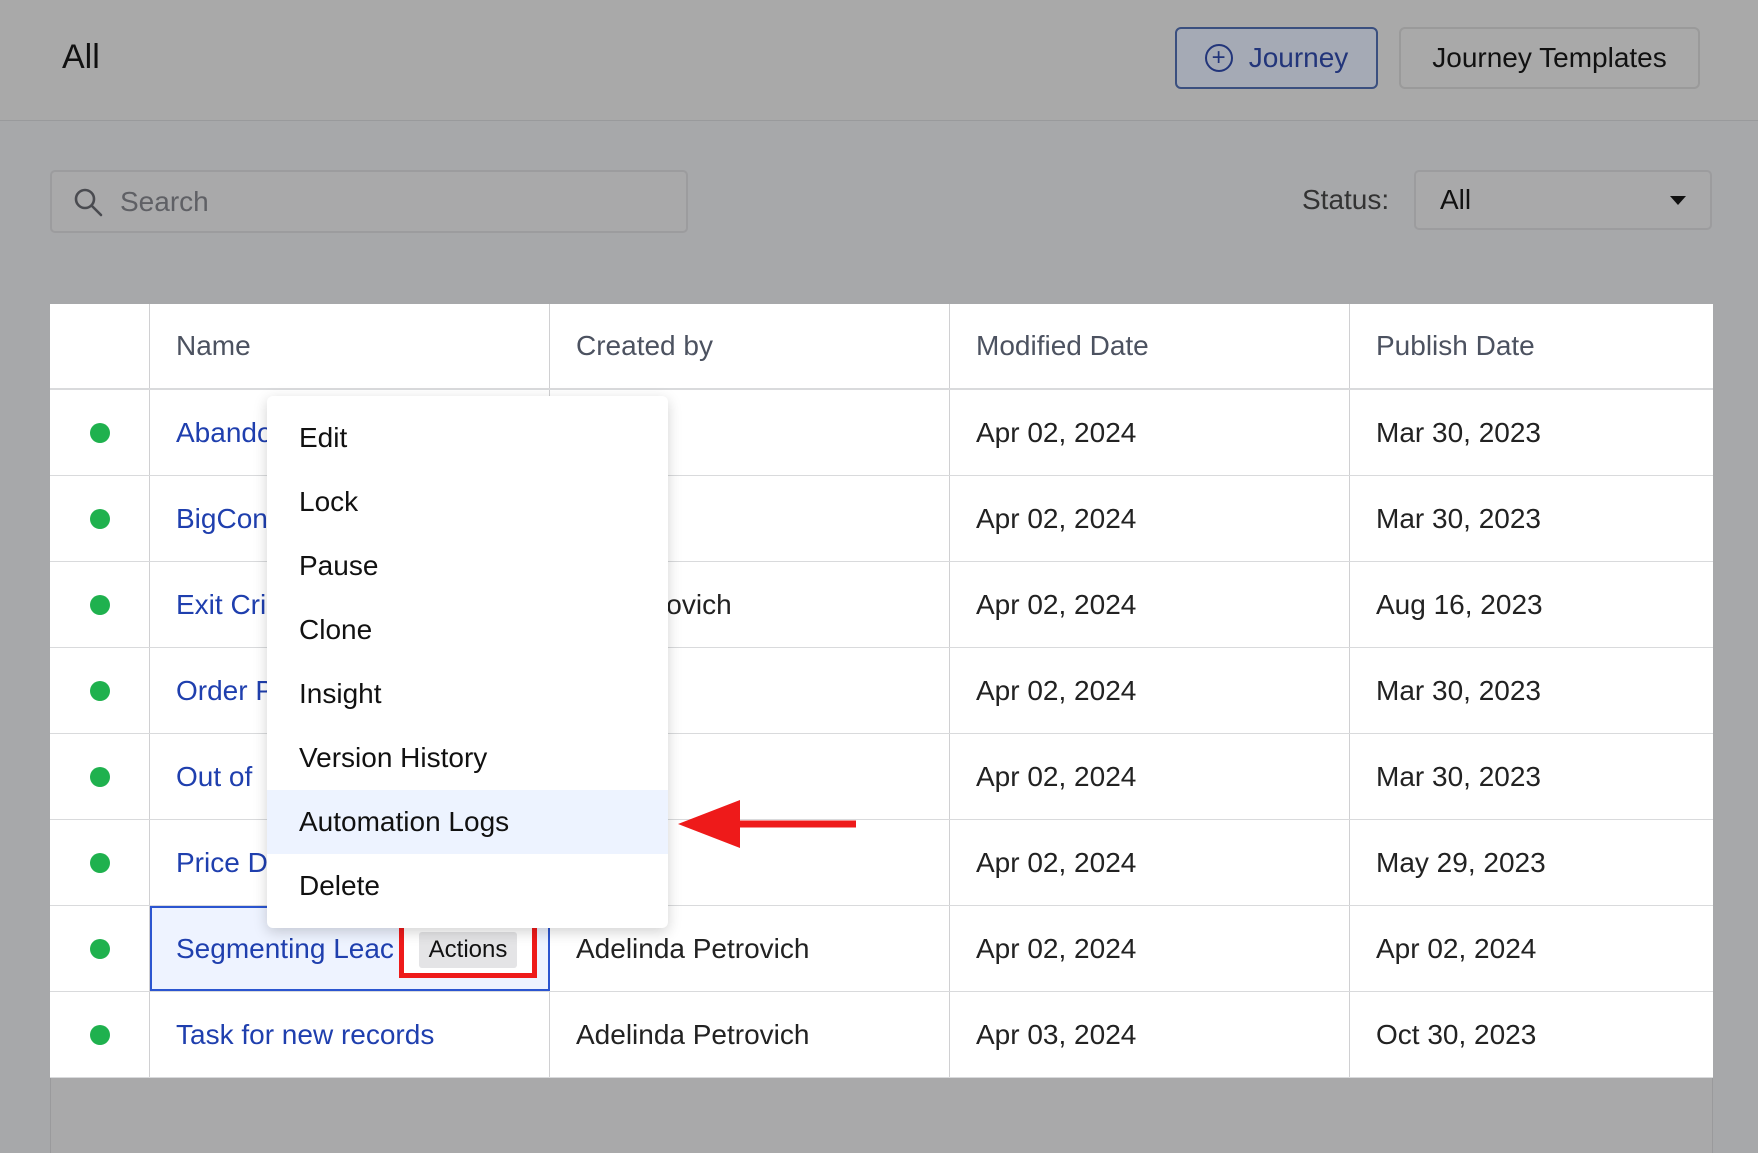  Describe the element at coordinates (467, 566) in the screenshot. I see `menu-item-pause: Pause` at that location.